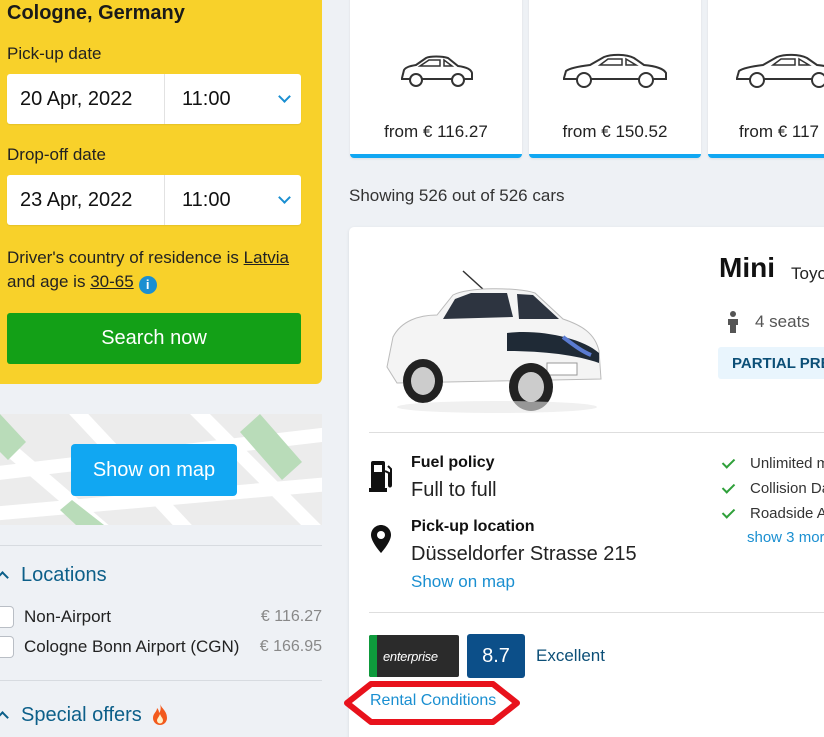  Describe the element at coordinates (154, 470) in the screenshot. I see `show-on-map-button: Show on map` at that location.